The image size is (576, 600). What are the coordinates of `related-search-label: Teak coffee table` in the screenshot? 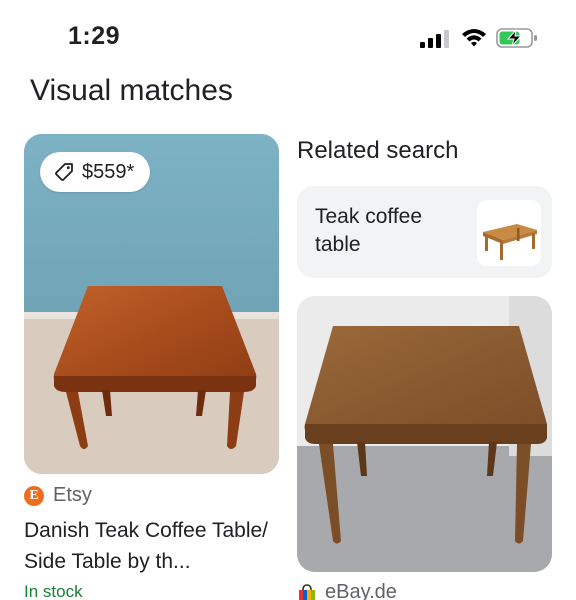 It's located at (369, 230).